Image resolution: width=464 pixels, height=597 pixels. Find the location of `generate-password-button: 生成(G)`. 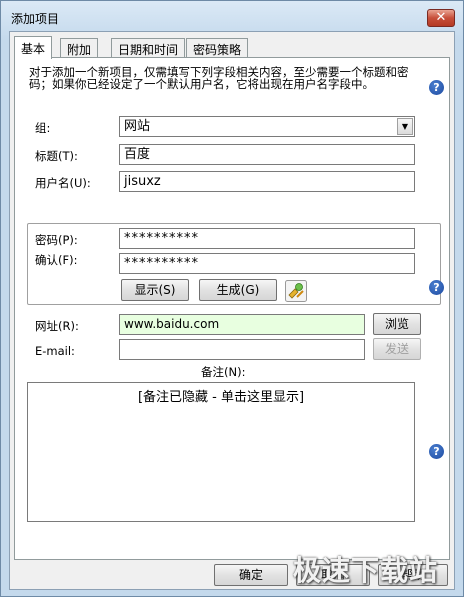

generate-password-button: 生成(G) is located at coordinates (238, 290).